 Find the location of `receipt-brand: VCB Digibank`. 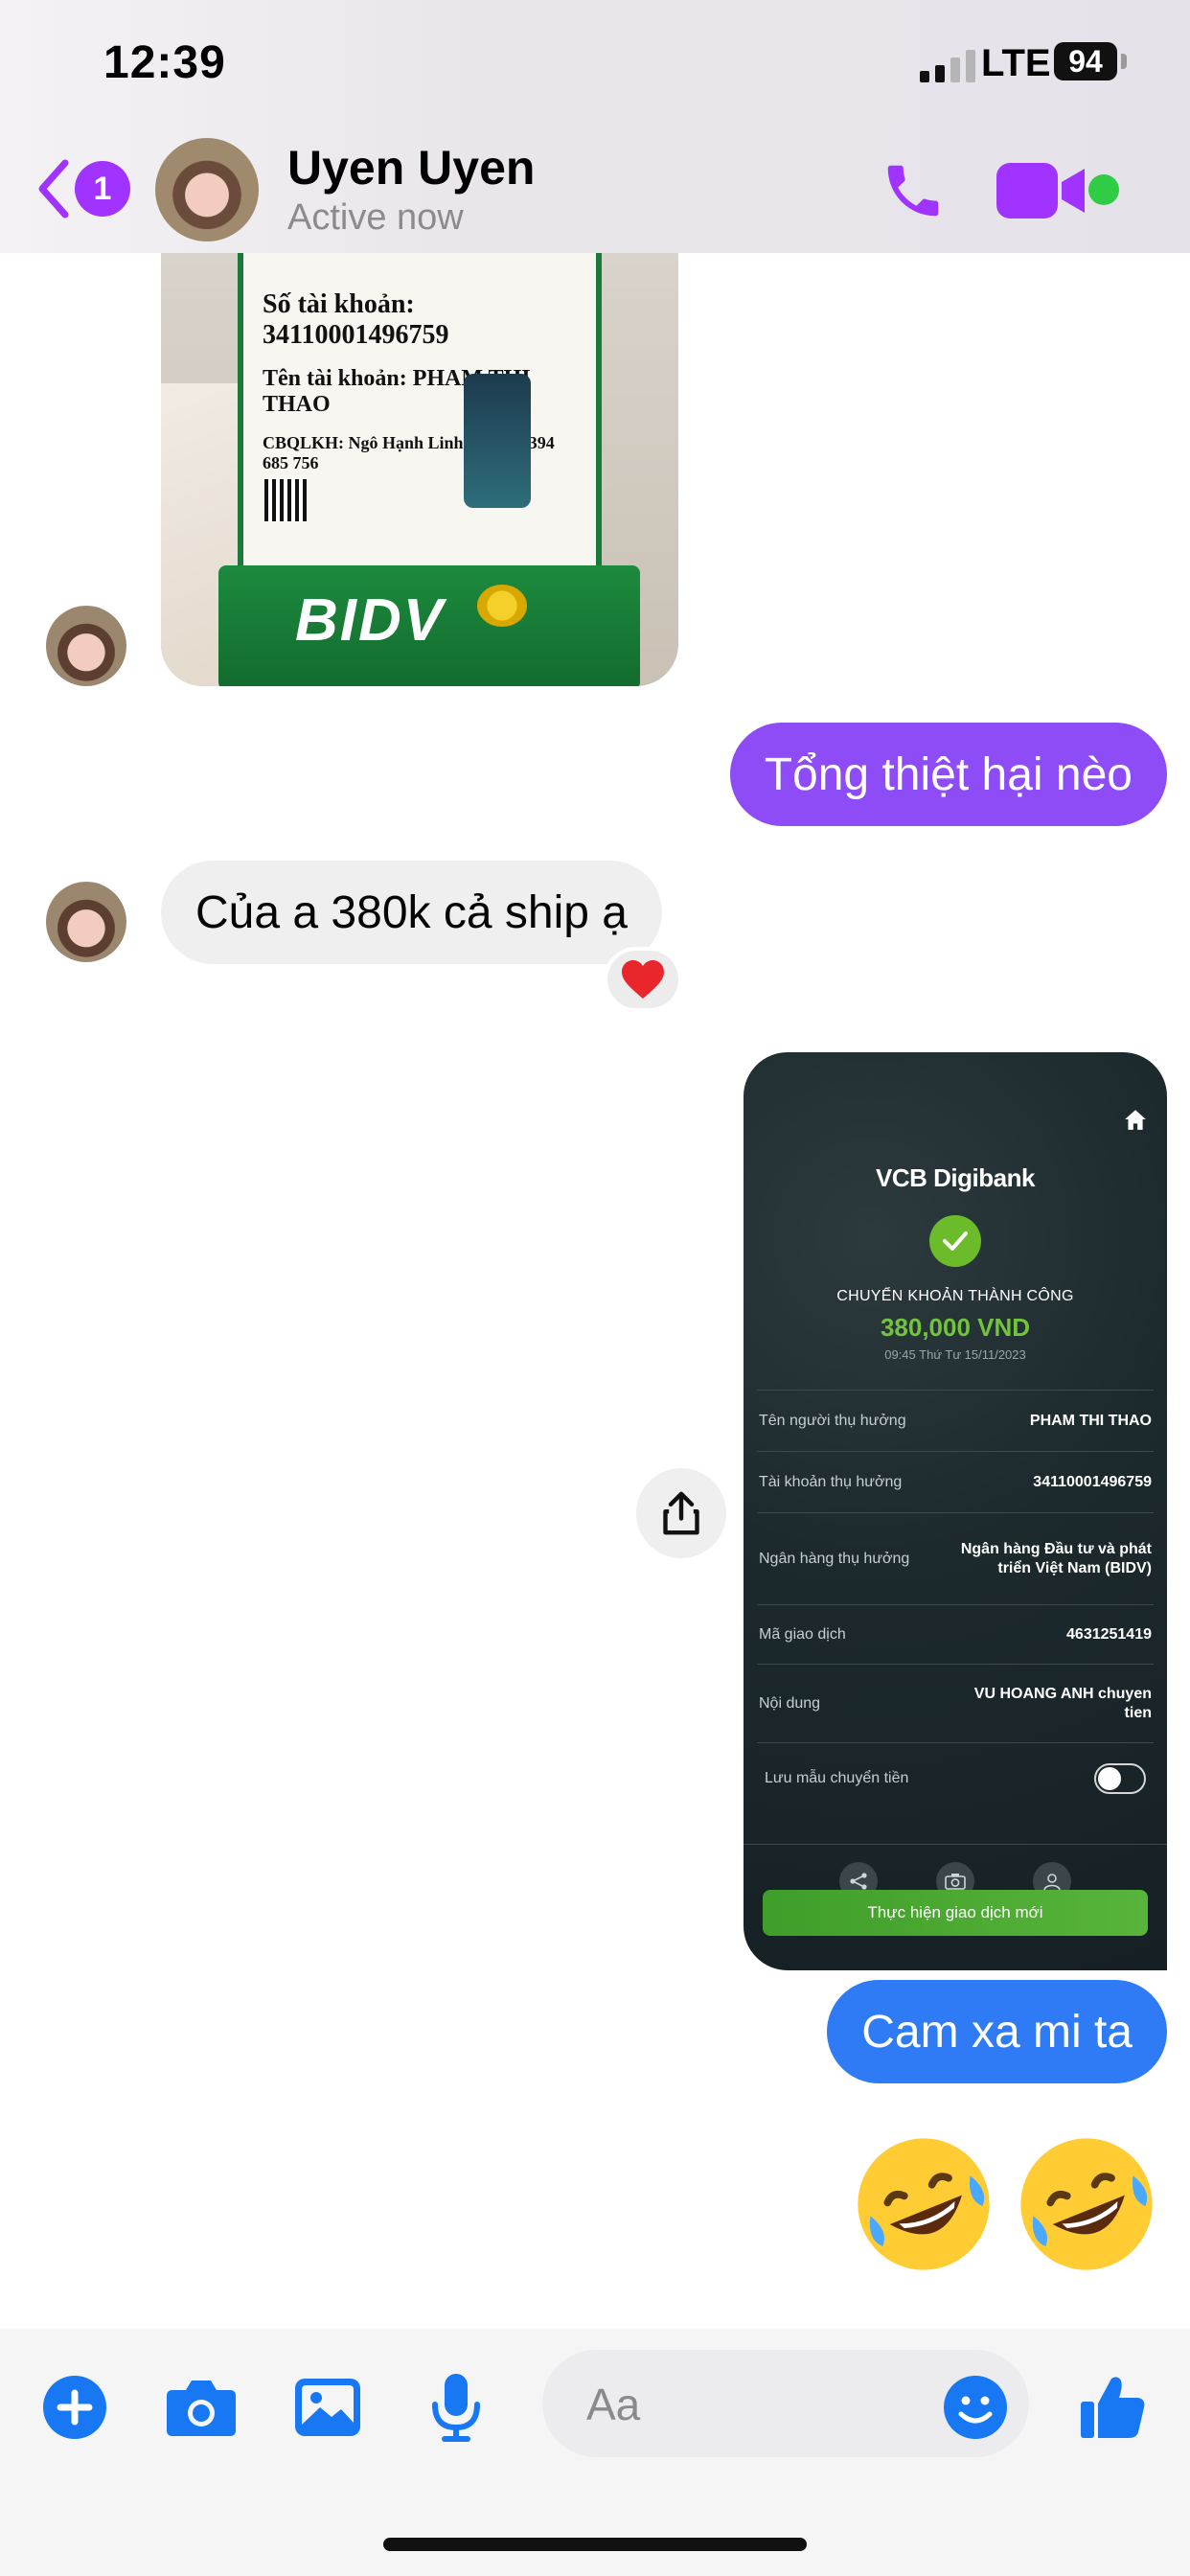

receipt-brand: VCB Digibank is located at coordinates (956, 1177).